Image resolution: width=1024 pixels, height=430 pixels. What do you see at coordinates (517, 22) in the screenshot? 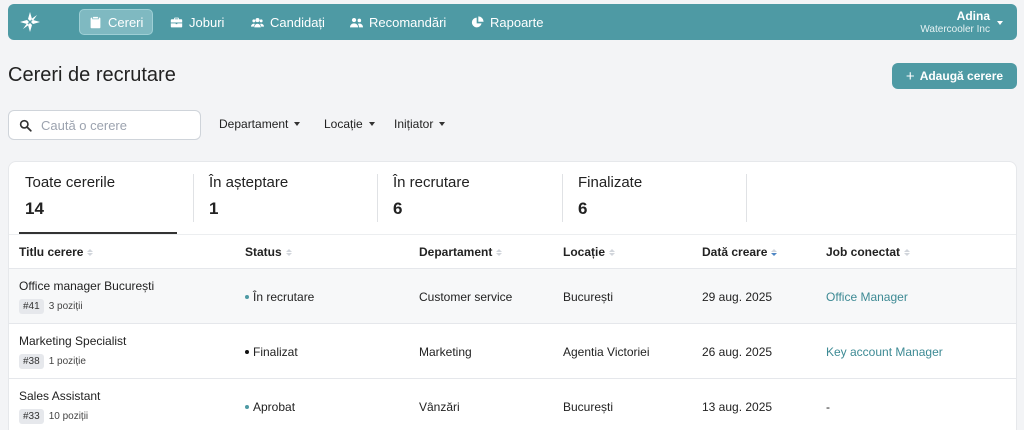
I see `nav-item-label: Rapoarte` at bounding box center [517, 22].